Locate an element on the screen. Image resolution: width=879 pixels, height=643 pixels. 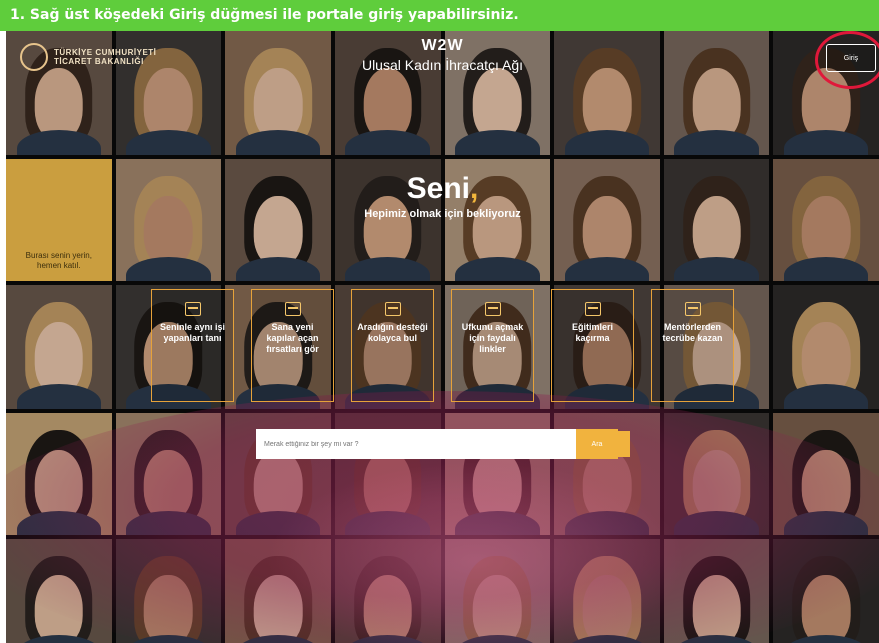
feature-label: Ufkunu açmak için faydalı linkler is located at coordinates (492, 338).